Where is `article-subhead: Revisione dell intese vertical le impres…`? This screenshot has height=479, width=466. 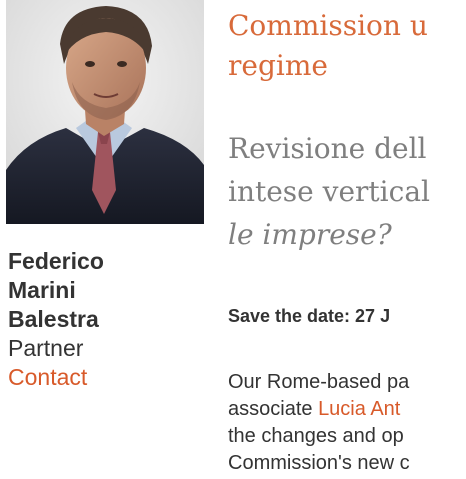
article-subhead: Revisione dell intese vertical le impres… is located at coordinates (347, 191).